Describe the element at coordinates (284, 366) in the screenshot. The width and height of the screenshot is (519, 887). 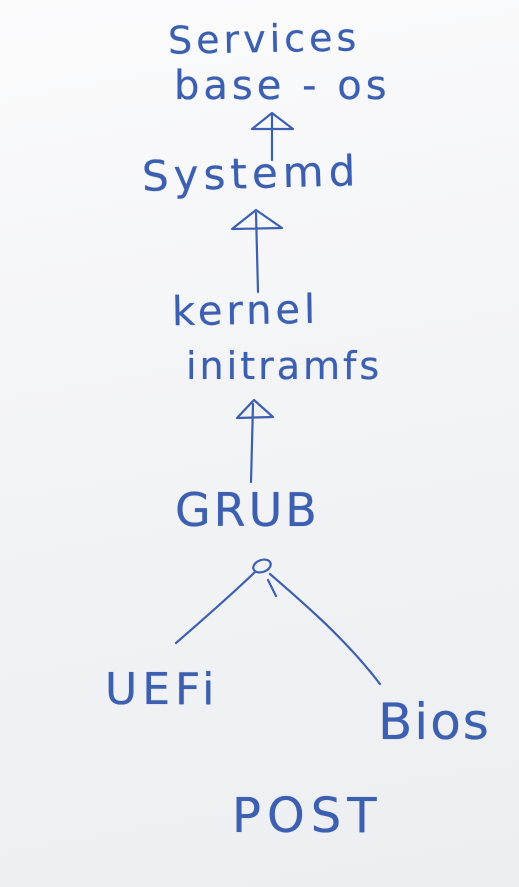
I see `node-initramfs: initramfs` at that location.